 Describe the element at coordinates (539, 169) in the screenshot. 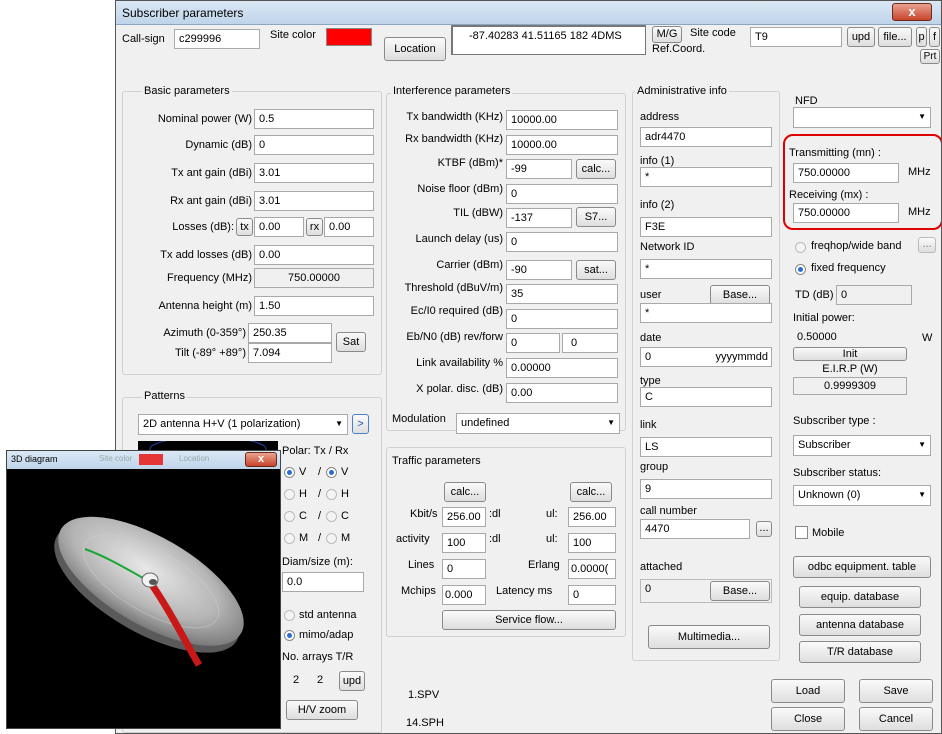

I see `ktbf-input: -99` at that location.